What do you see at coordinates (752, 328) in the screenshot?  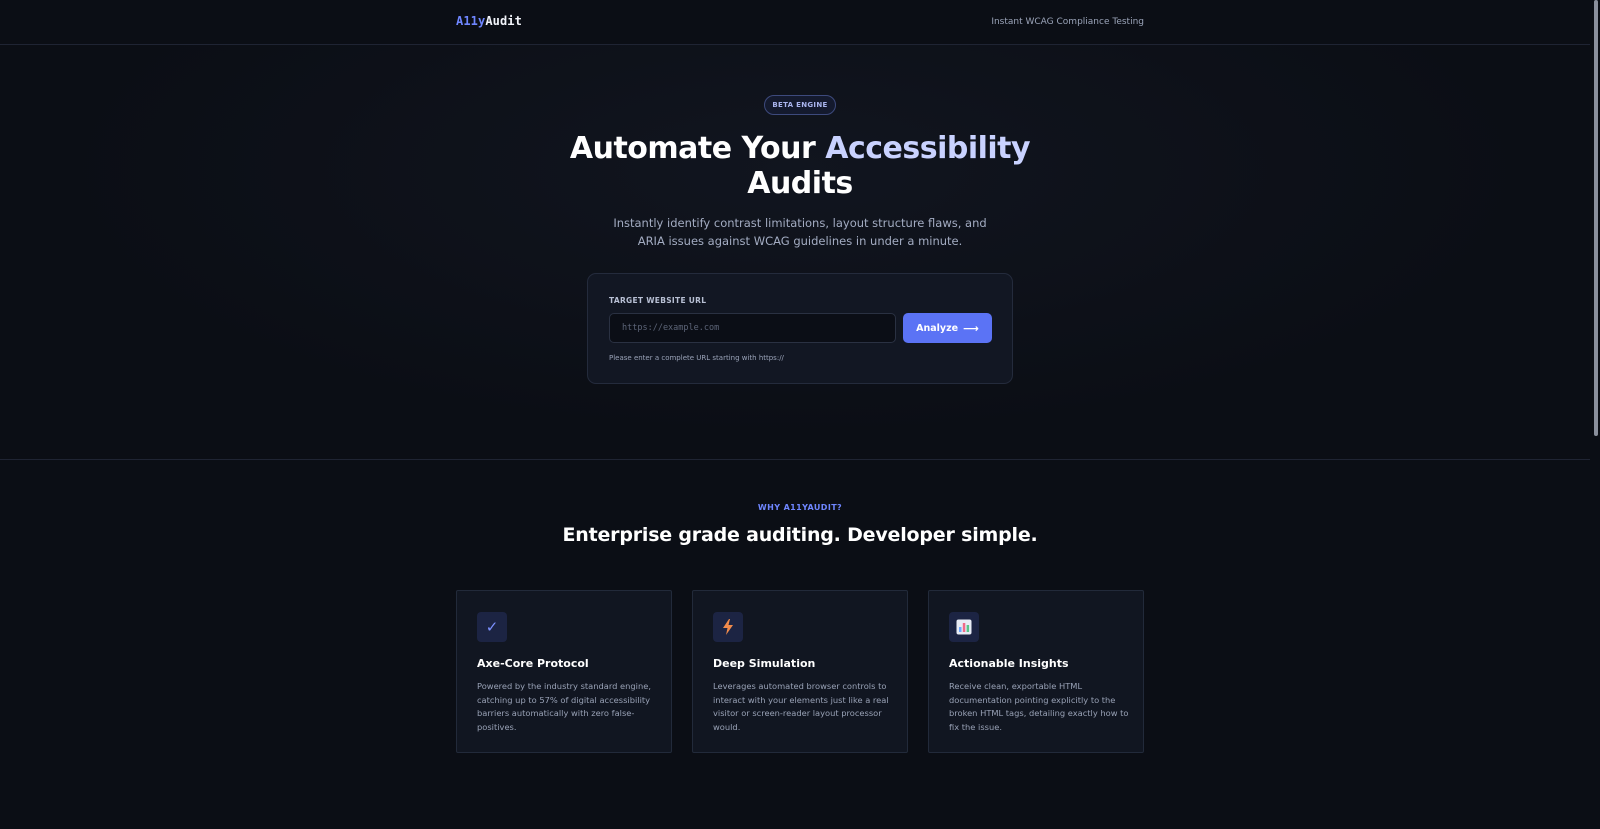 I see `url-input` at bounding box center [752, 328].